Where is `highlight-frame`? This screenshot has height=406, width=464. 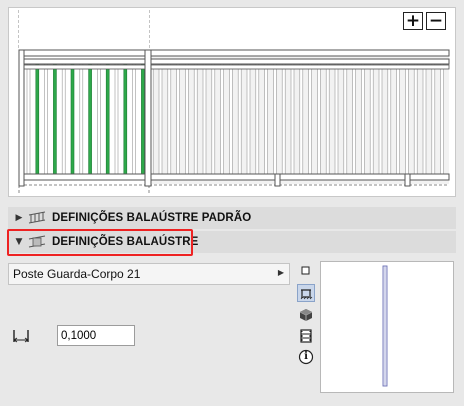
highlight-frame is located at coordinates (100, 242).